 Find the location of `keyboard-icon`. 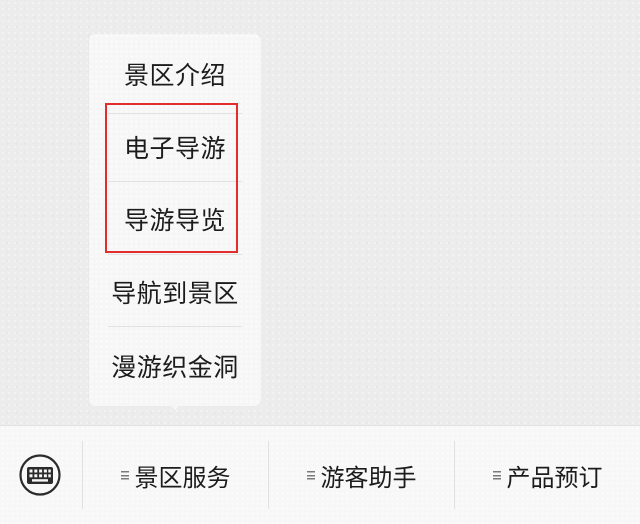

keyboard-icon is located at coordinates (40, 475).